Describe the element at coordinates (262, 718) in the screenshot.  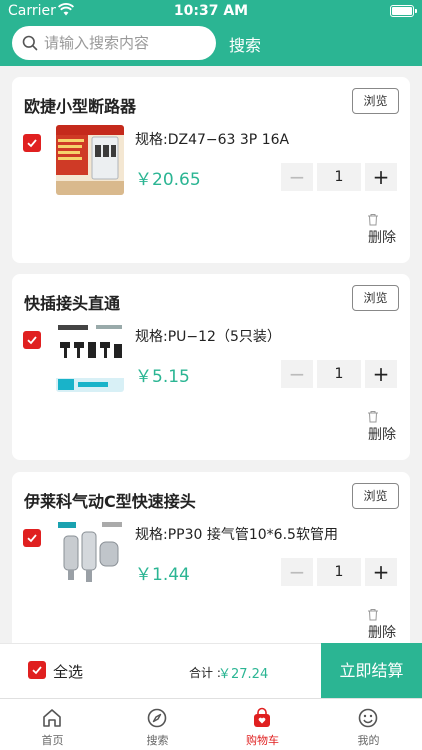
I see `cart-bag-icon` at that location.